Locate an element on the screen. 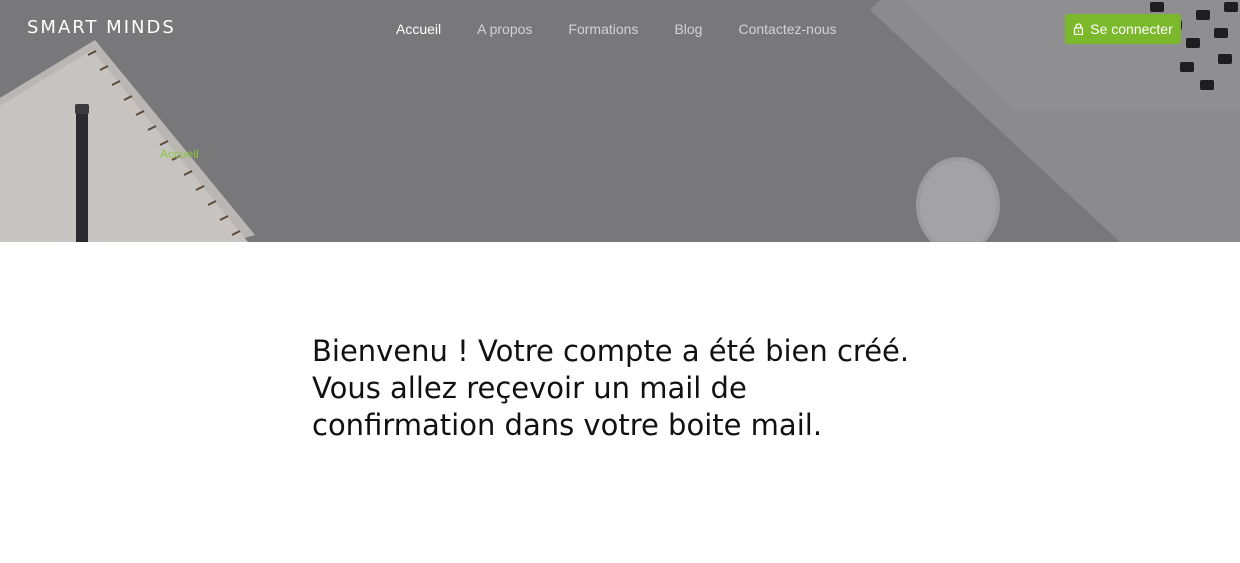 The width and height of the screenshot is (1240, 563). login-button: Se connecter is located at coordinates (1123, 29).